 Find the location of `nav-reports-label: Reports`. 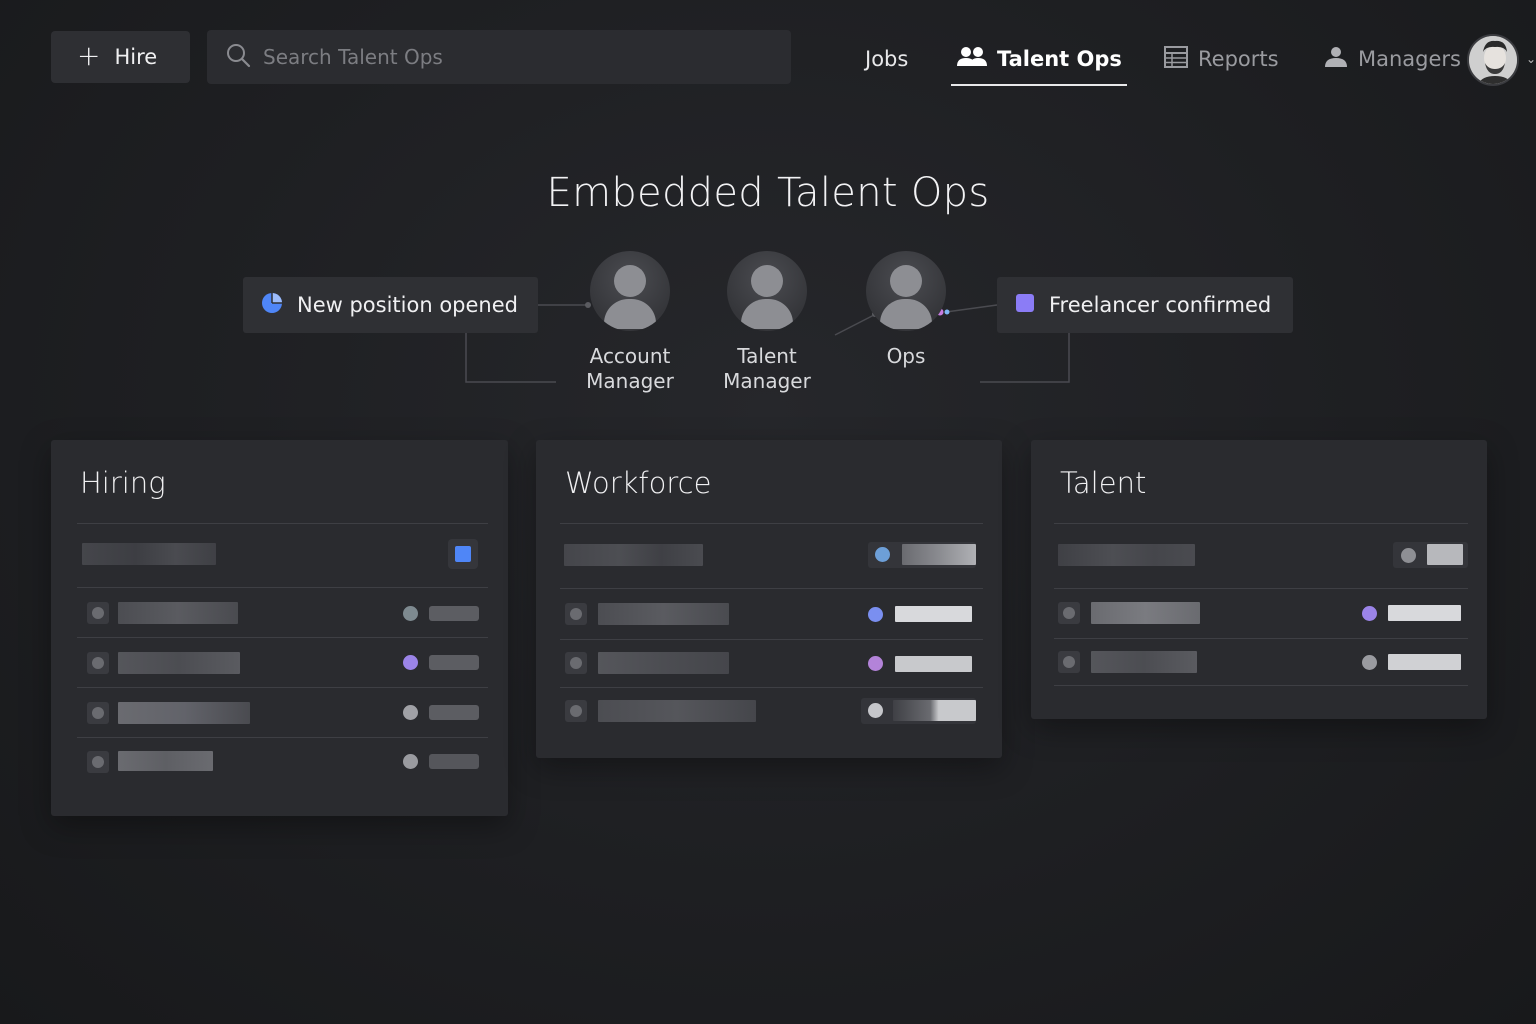

nav-reports-label: Reports is located at coordinates (1238, 59).